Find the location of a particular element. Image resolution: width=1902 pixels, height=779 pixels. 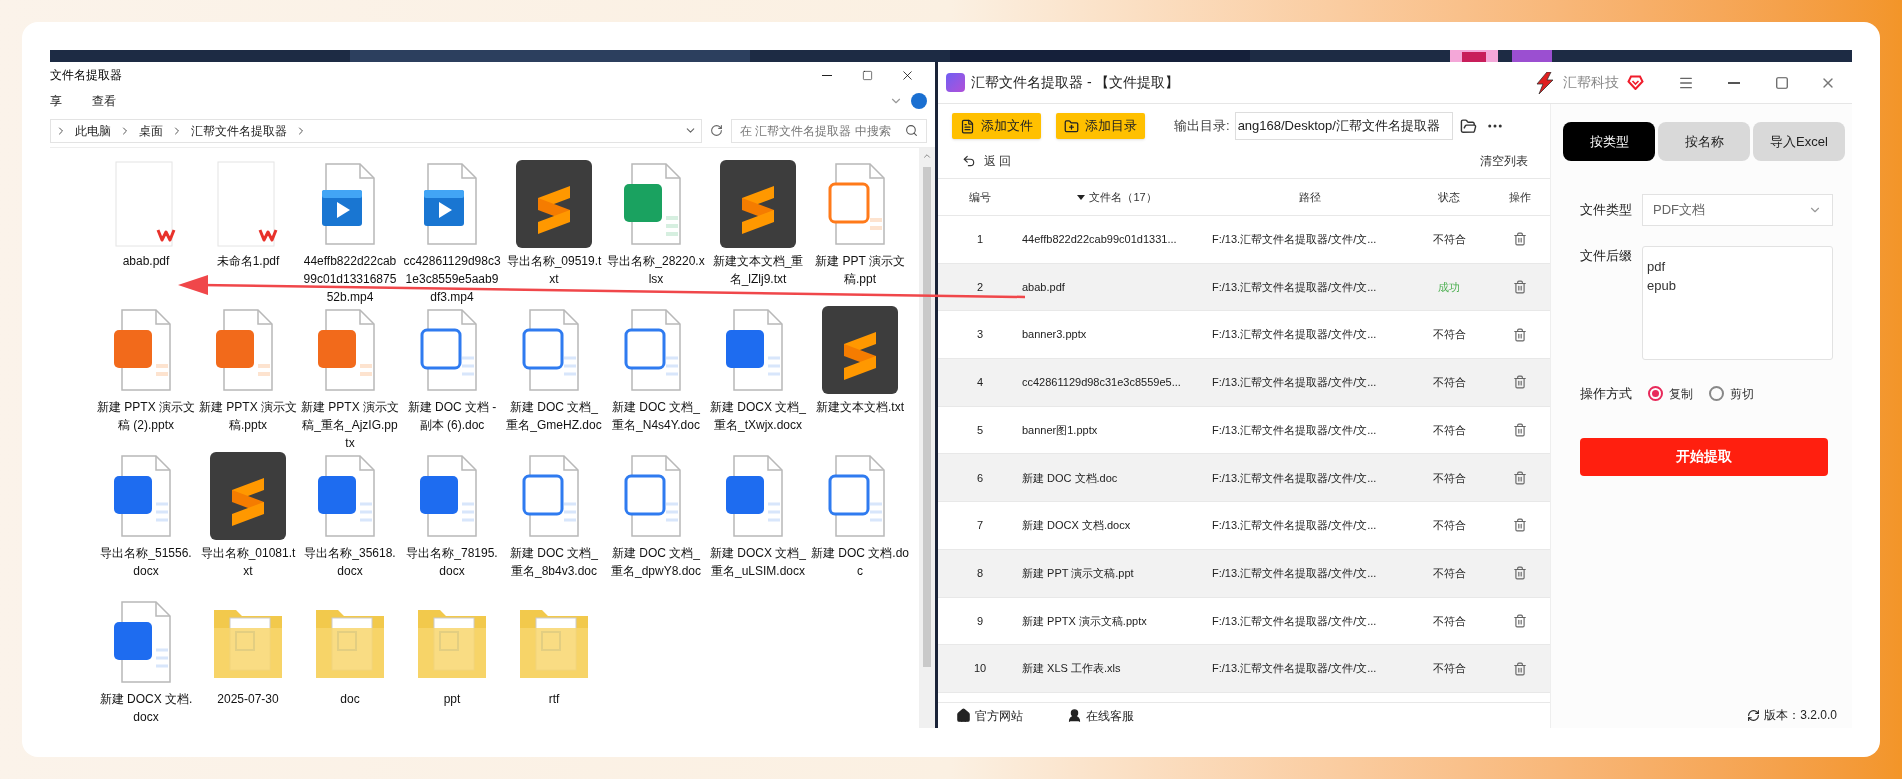

breadcrumb-item: 此电脑 is located at coordinates (93, 130).